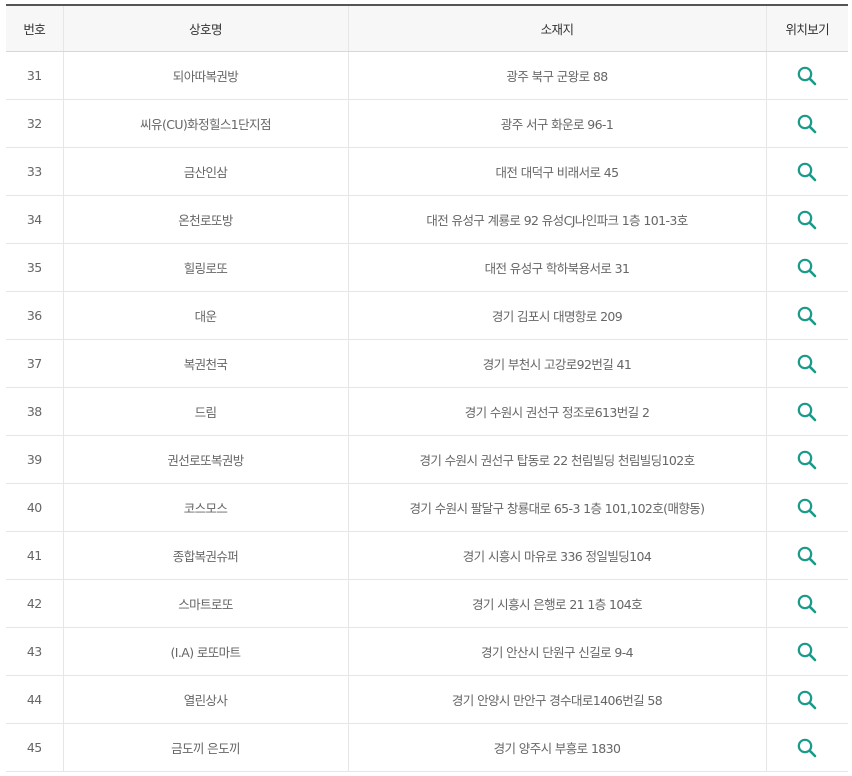 This screenshot has height=776, width=852. What do you see at coordinates (205, 75) in the screenshot?
I see `row-store-name: 되아따복권방` at bounding box center [205, 75].